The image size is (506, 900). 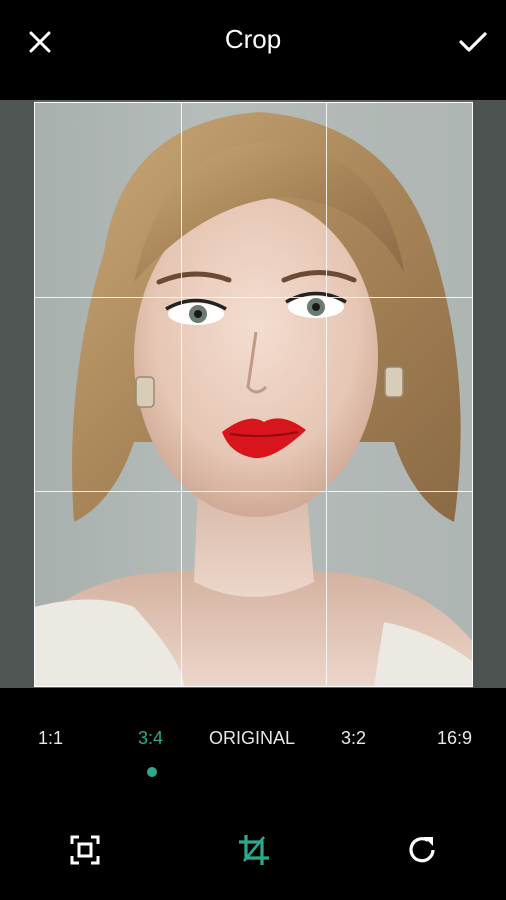 I want to click on confirm-button, so click(x=473, y=42).